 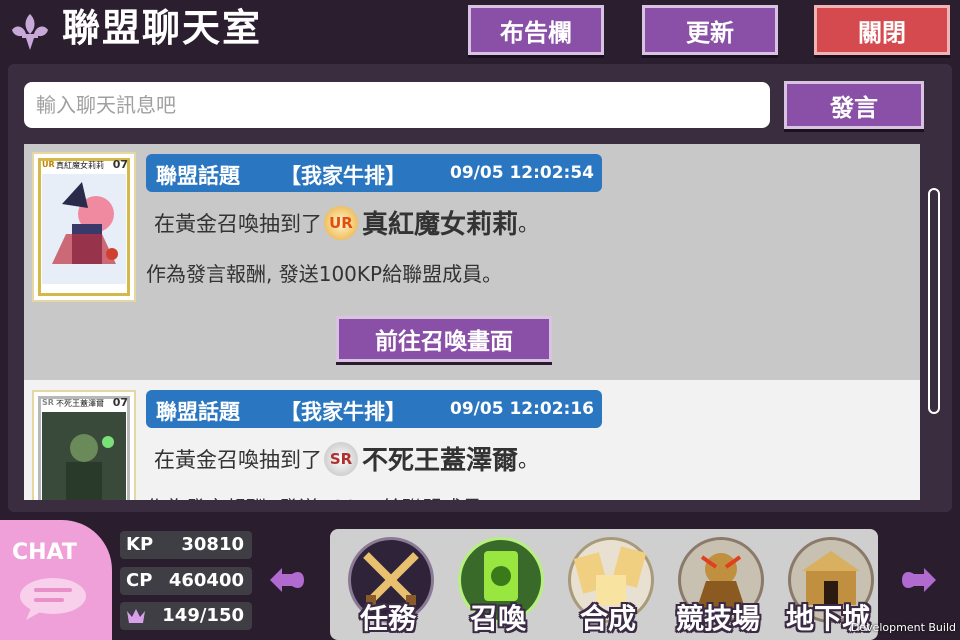 What do you see at coordinates (136, 616) in the screenshot?
I see `crown-icon` at bounding box center [136, 616].